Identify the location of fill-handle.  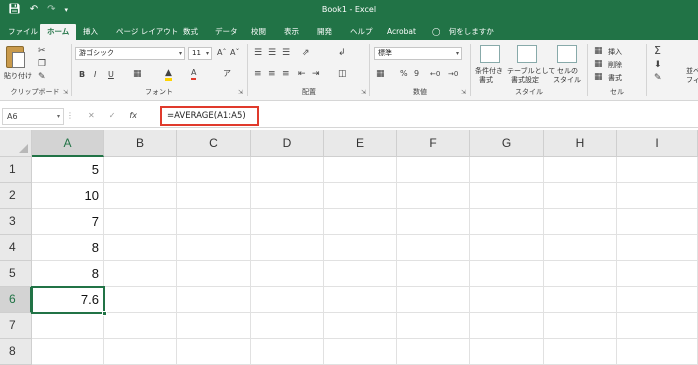
(104, 313).